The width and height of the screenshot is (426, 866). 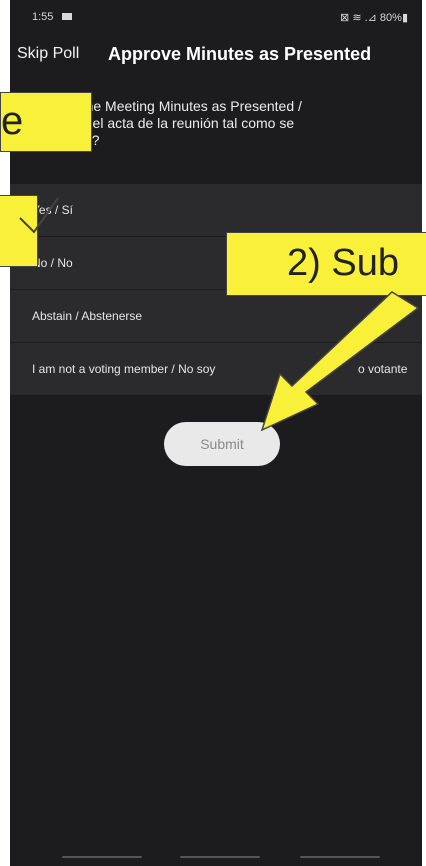 I want to click on status-bar: 1:55 ⊠ ≋ .⊿ 80%▮, so click(x=216, y=18).